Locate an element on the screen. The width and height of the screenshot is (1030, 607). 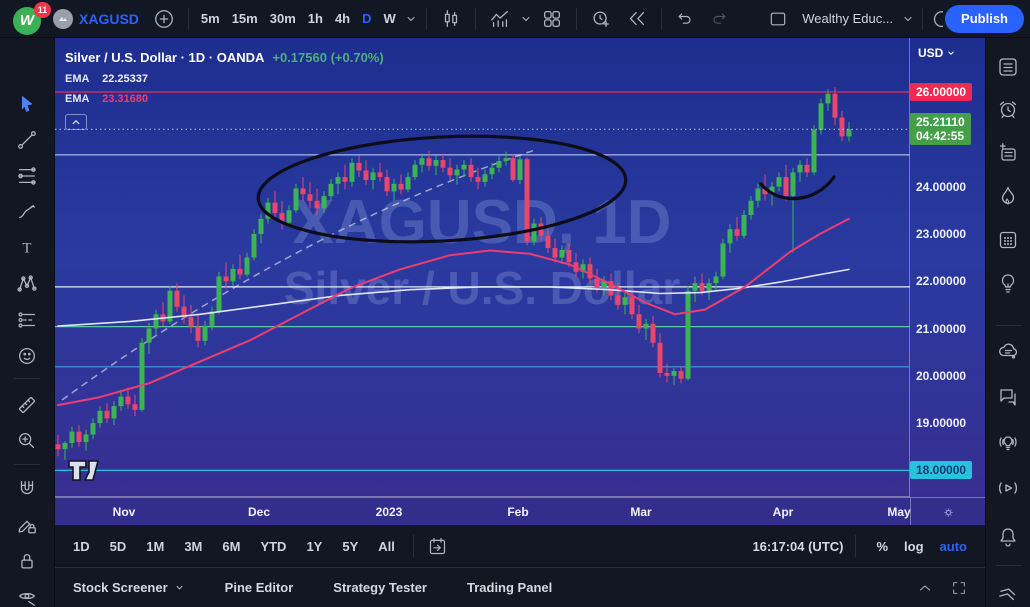
time-axis: Nov Dec 2023 Feb Mar Apr May is located at coordinates (520, 511).